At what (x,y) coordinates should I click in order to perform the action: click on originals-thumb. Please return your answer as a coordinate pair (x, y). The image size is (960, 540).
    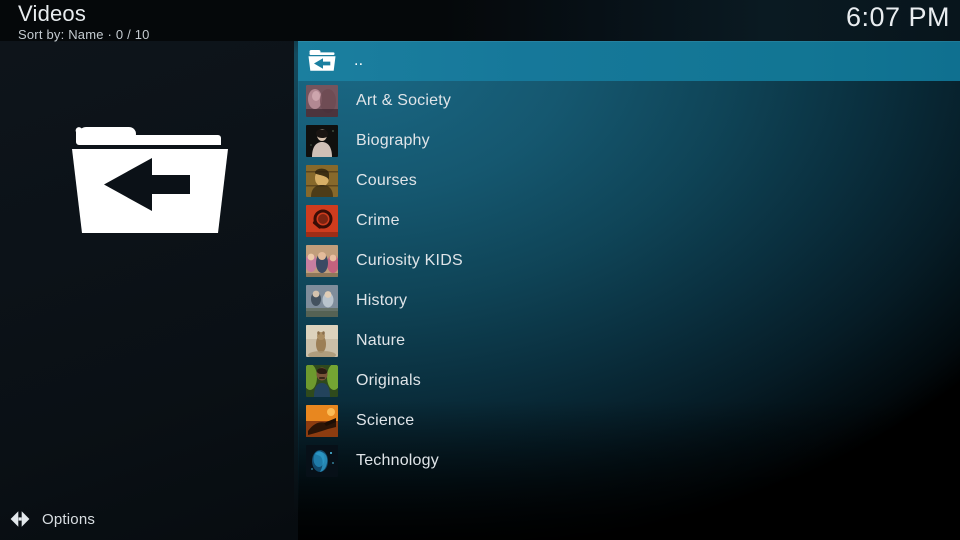
    Looking at the image, I should click on (322, 381).